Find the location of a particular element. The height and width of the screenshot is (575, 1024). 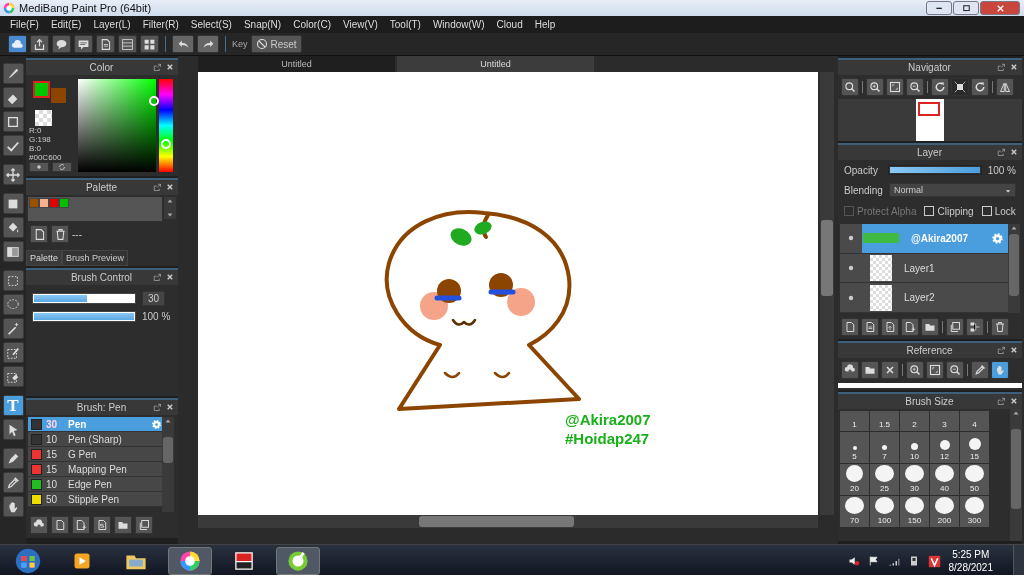

brush-size-cell: 100 is located at coordinates (884, 511).